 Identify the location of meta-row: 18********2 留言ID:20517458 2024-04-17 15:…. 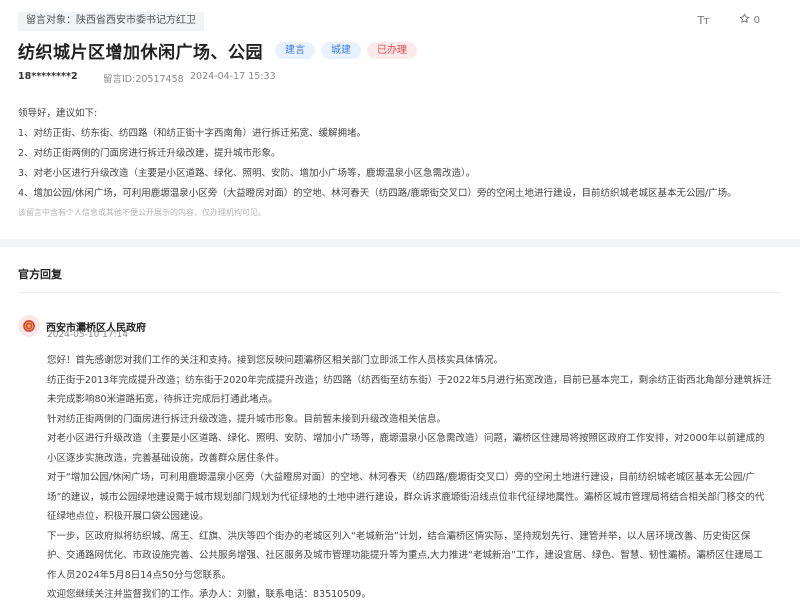
(147, 78).